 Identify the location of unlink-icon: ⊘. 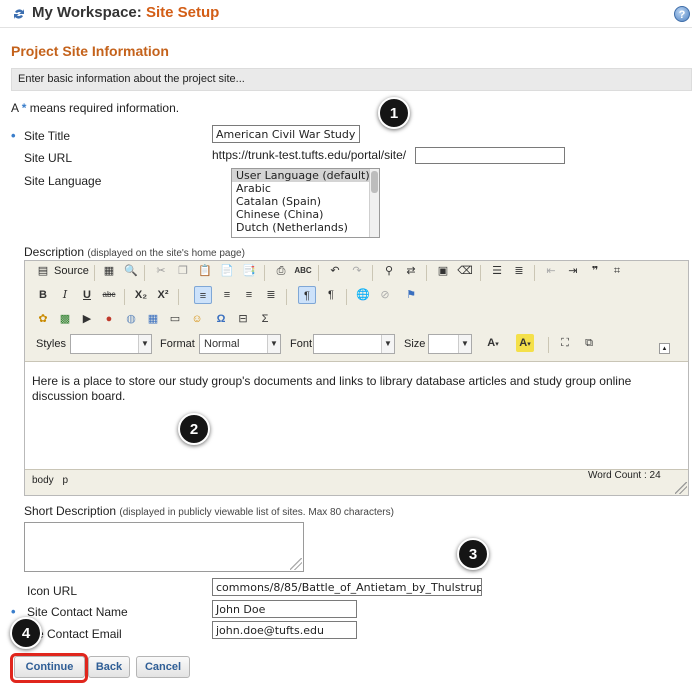
(385, 295).